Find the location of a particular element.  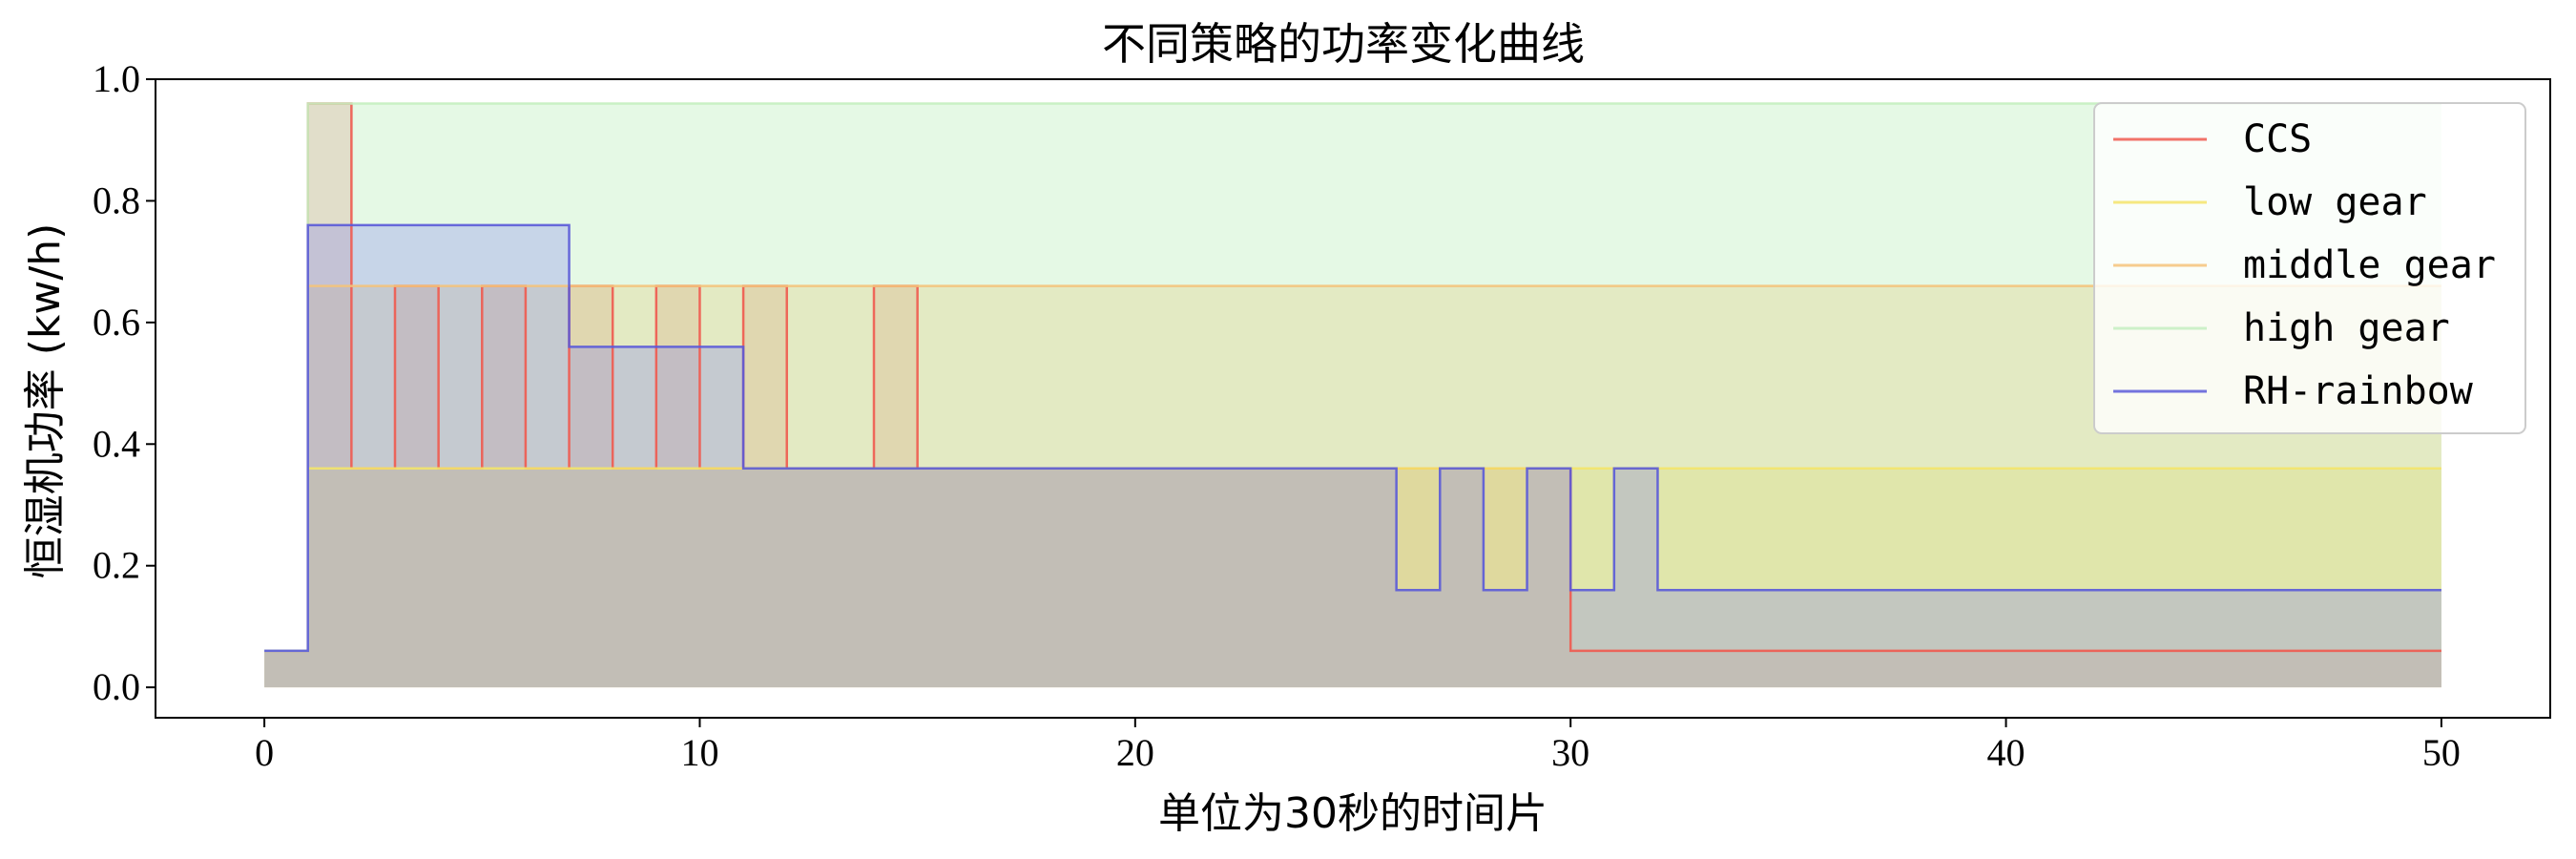

chart-title: 不同策略的功率变化曲线 is located at coordinates (1343, 44).